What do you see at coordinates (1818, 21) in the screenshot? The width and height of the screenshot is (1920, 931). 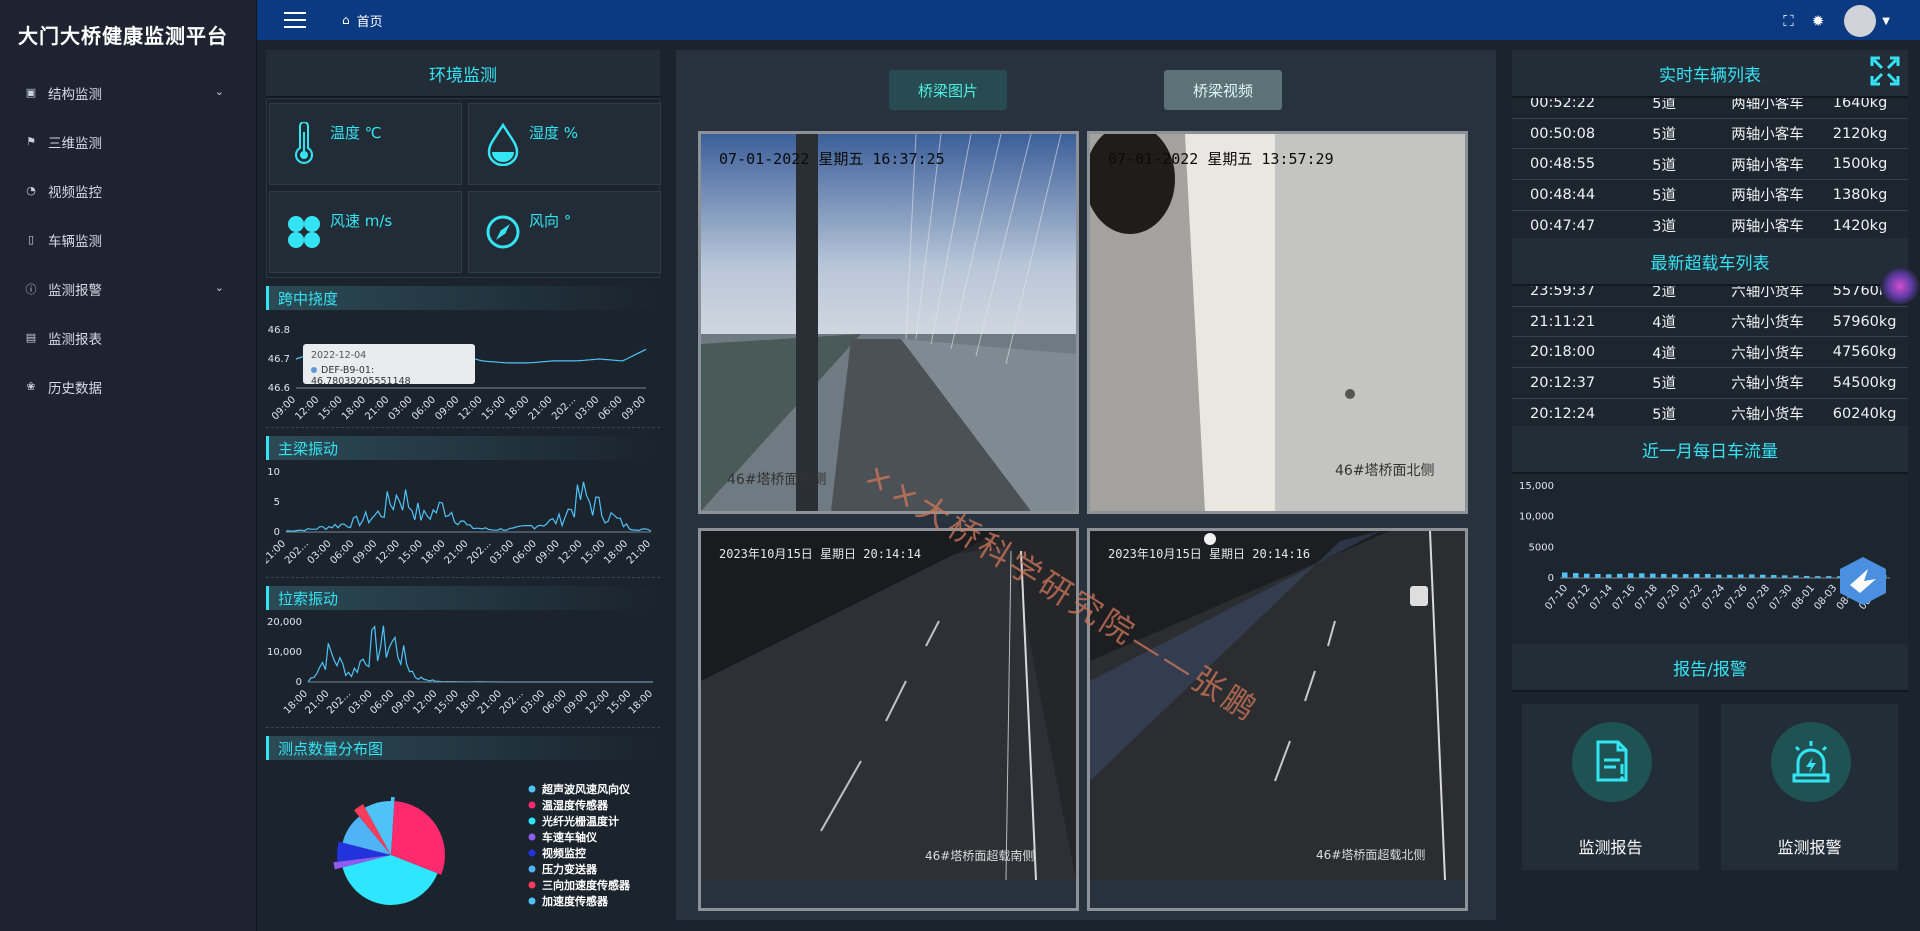 I see `bug-icon: ✹` at bounding box center [1818, 21].